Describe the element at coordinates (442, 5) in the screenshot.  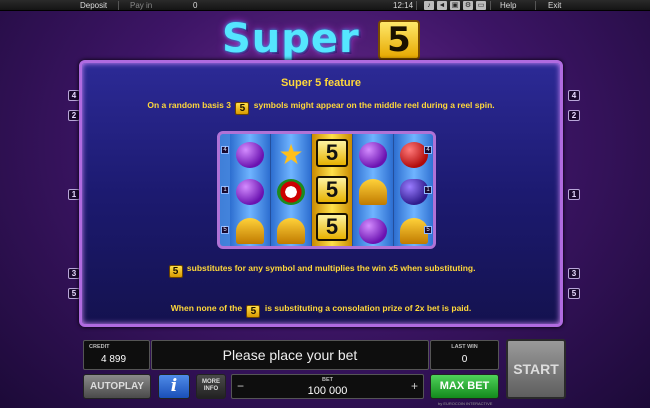
I see `sound-icon: ◄` at that location.